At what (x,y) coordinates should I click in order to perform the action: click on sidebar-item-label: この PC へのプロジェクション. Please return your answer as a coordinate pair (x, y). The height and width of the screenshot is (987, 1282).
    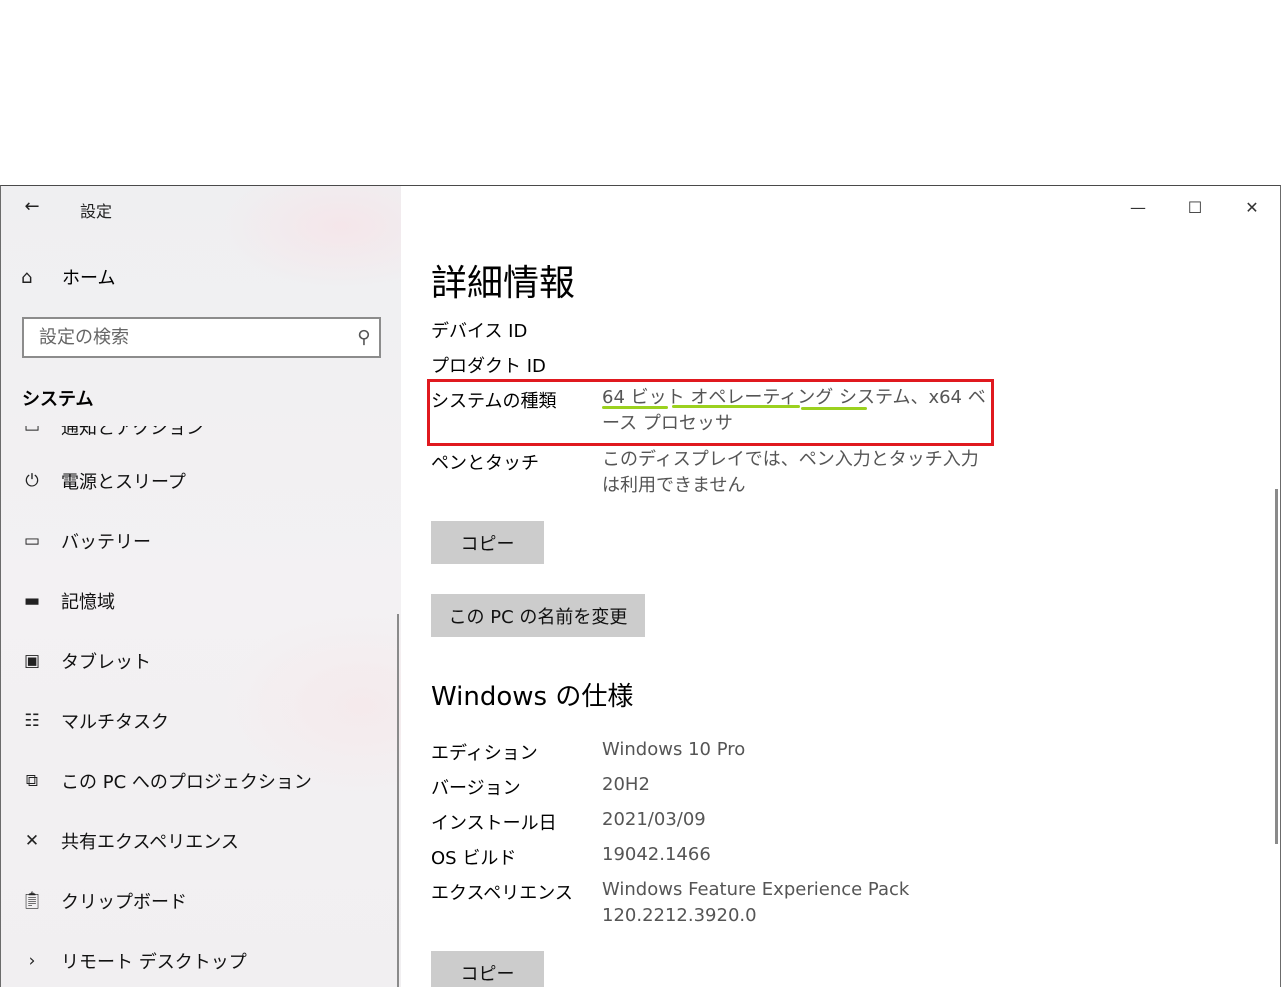
    Looking at the image, I should click on (186, 782).